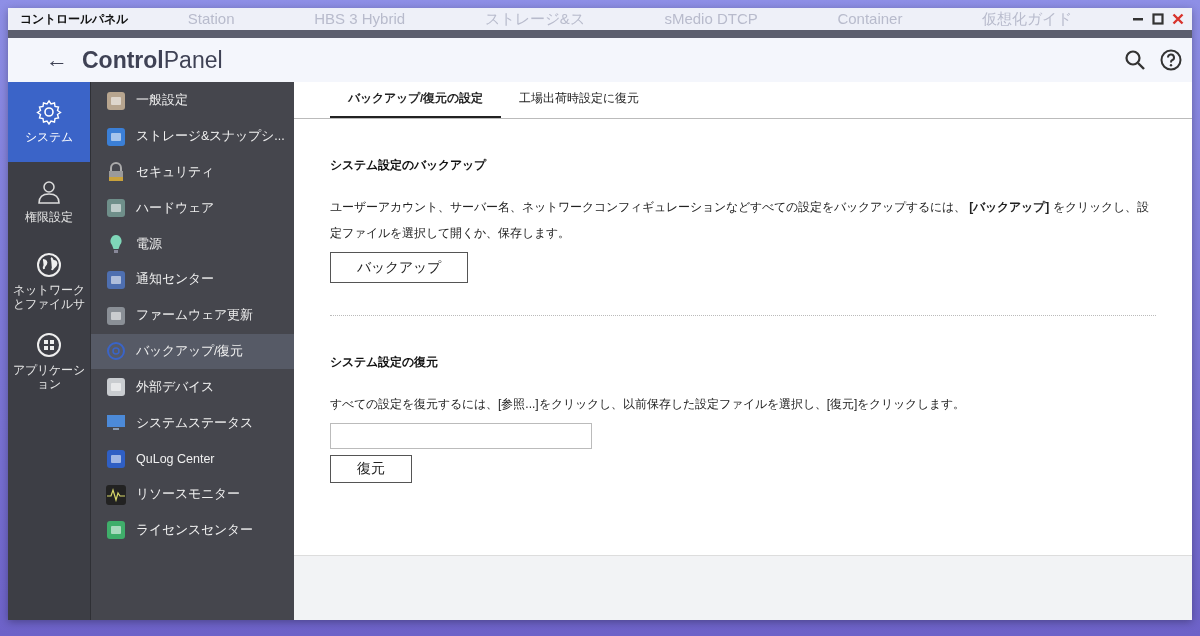  I want to click on apps-icon, so click(49, 345).